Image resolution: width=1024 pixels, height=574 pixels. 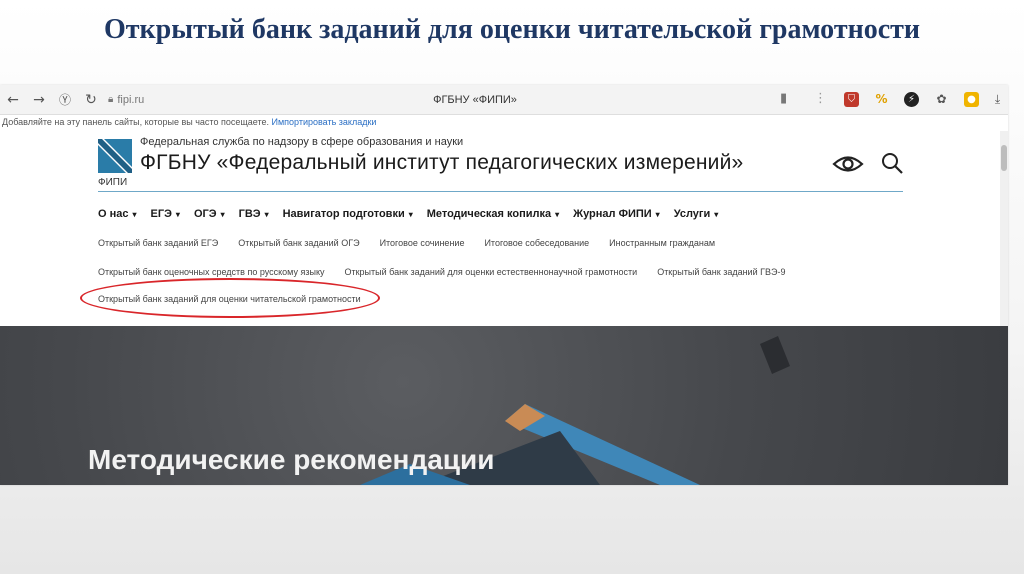 What do you see at coordinates (892, 163) in the screenshot?
I see `search-icon` at bounding box center [892, 163].